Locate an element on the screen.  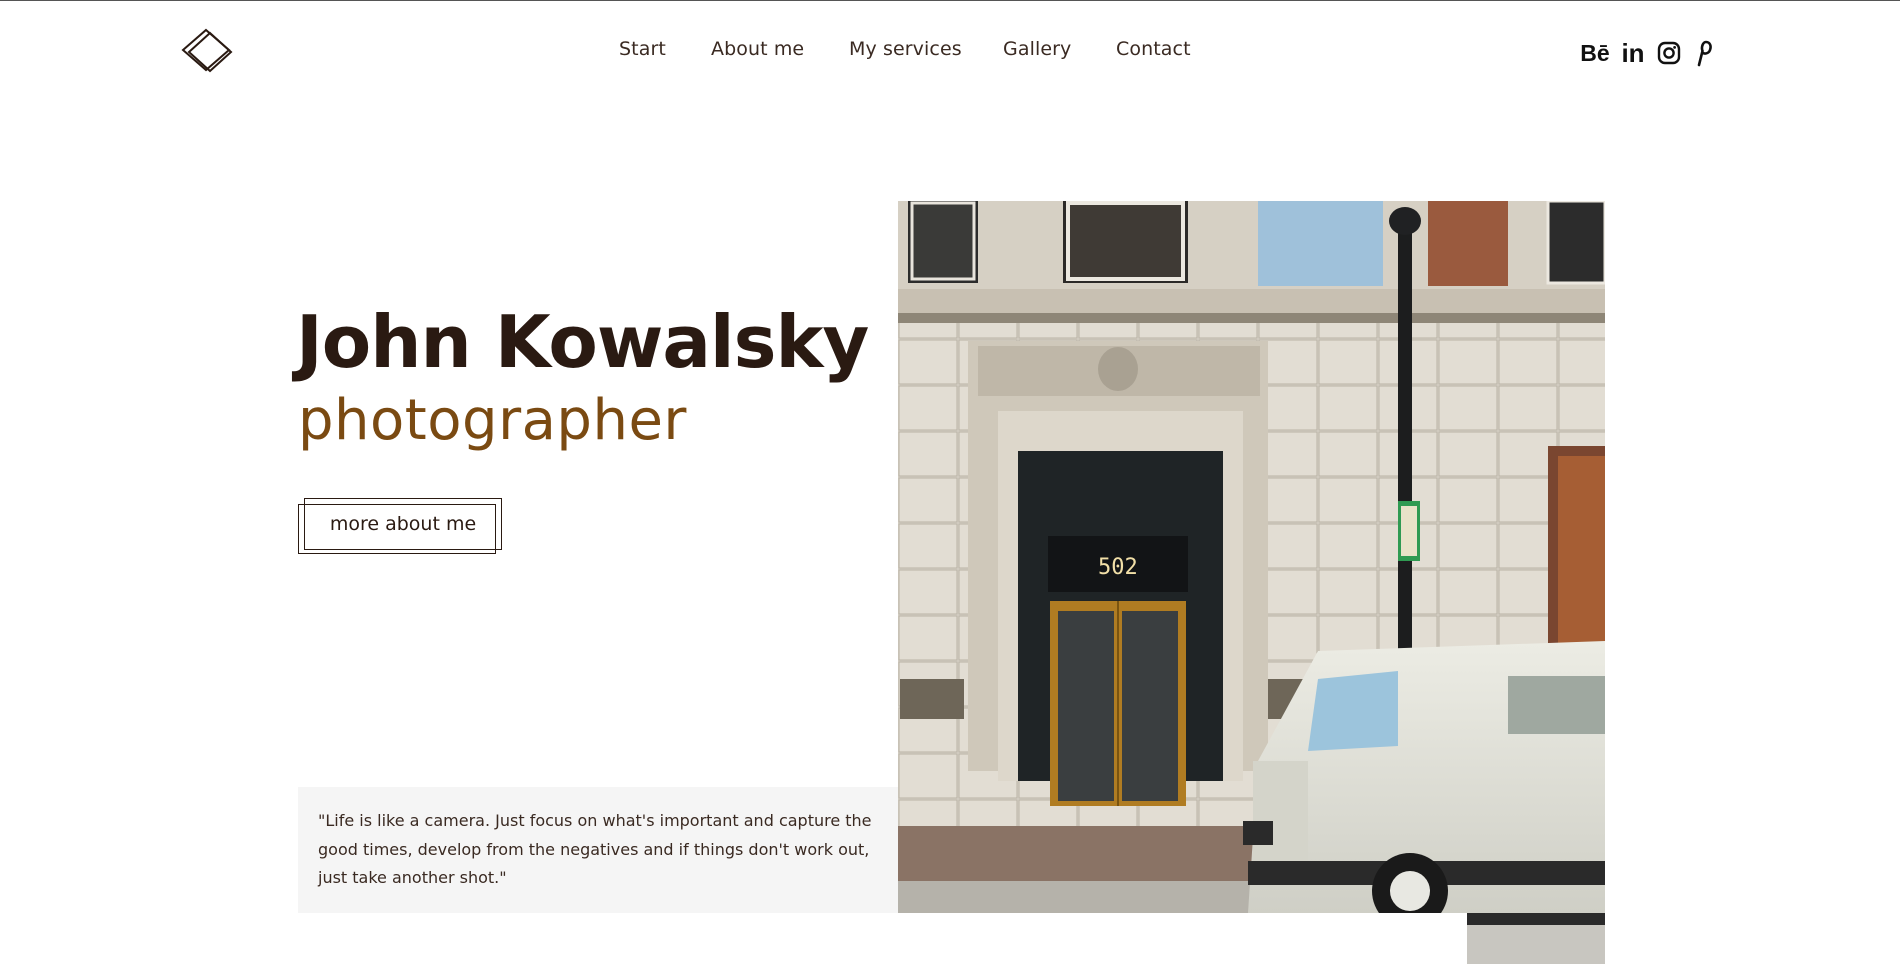
door-number: 502 is located at coordinates (1118, 567).